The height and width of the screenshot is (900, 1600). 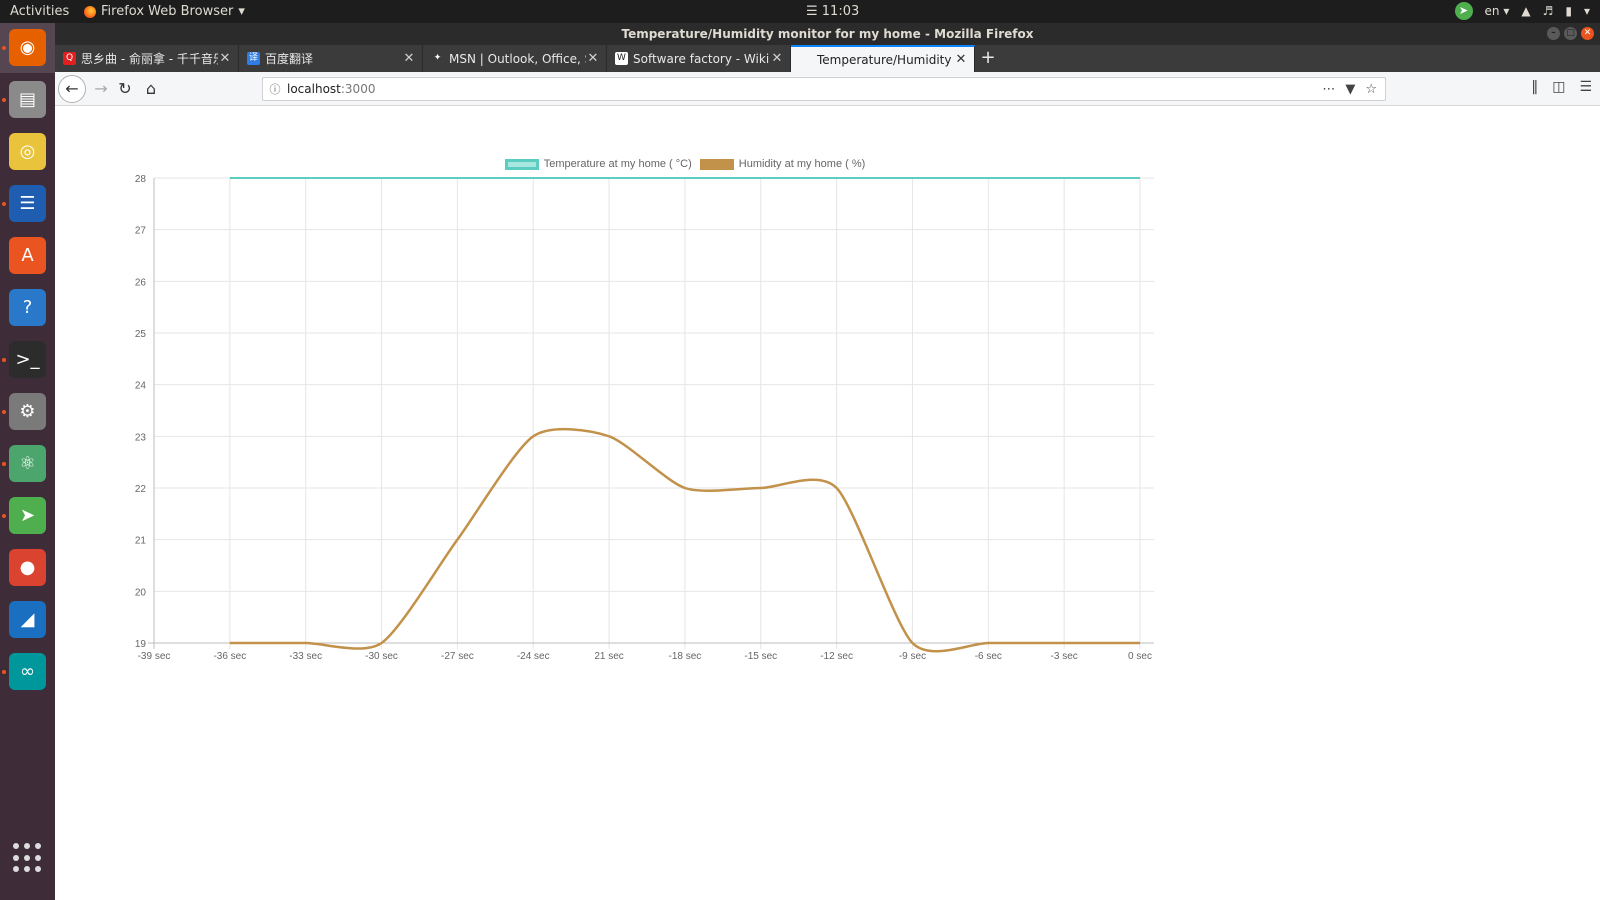 I want to click on settings-icon: ⚙, so click(x=27, y=411).